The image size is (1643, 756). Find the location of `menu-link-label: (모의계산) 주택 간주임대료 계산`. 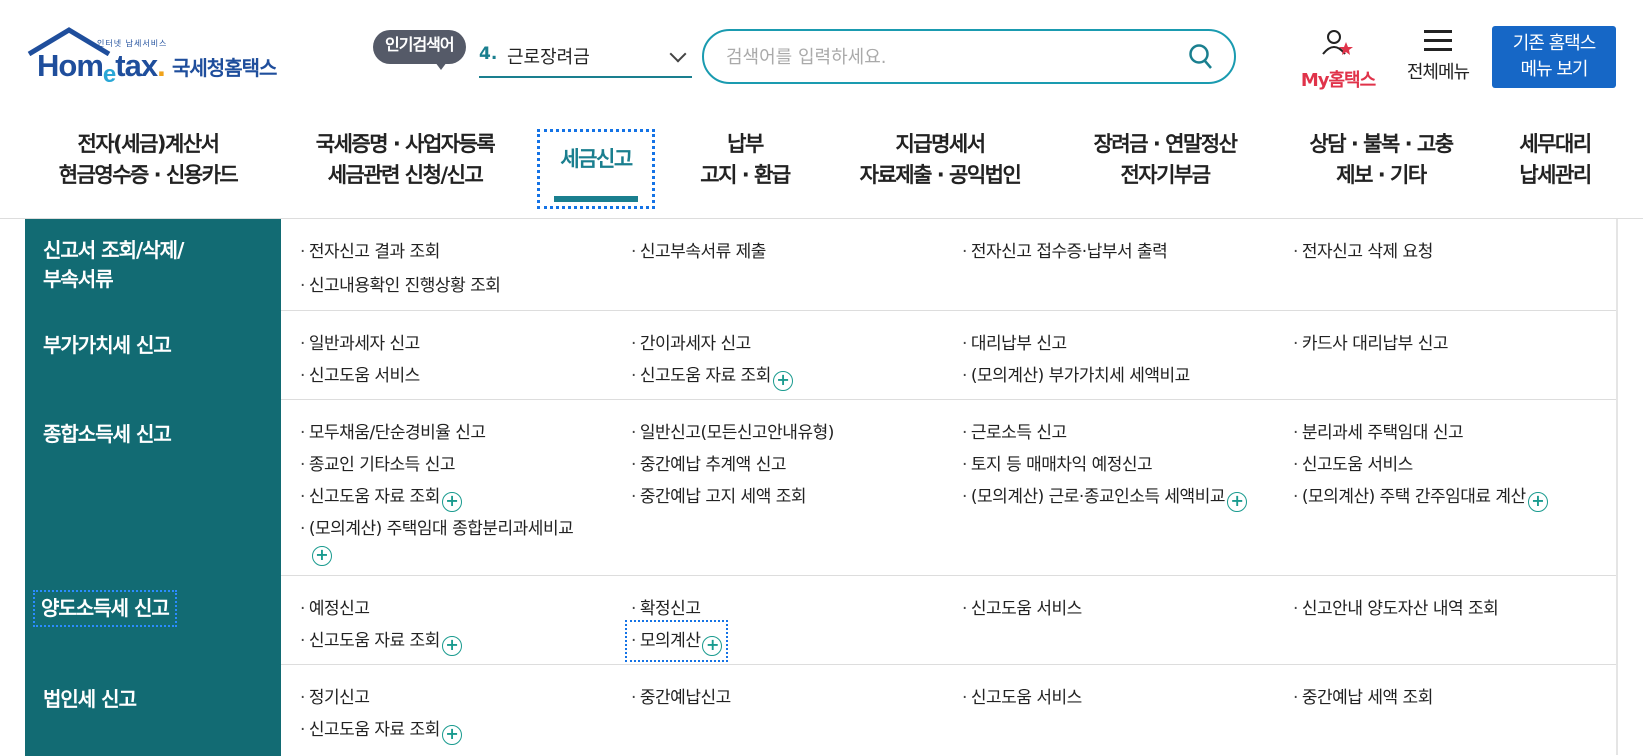

menu-link-label: (모의계산) 주택 간주임대료 계산 is located at coordinates (1413, 497).